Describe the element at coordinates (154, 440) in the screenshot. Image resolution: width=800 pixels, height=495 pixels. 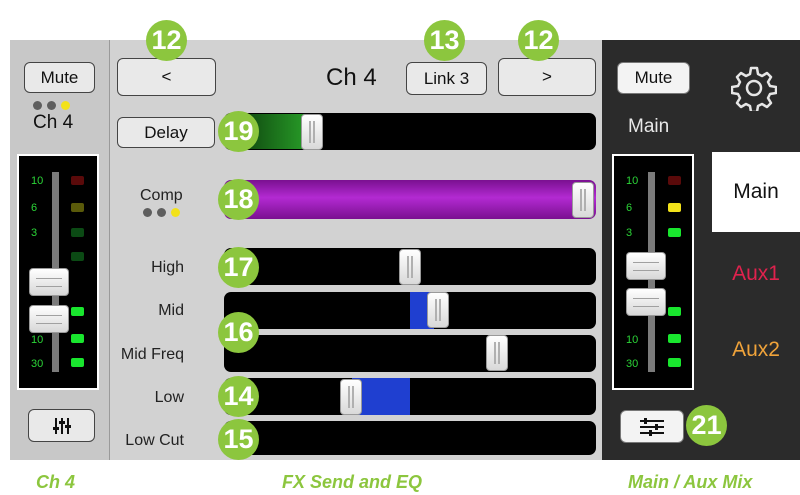
I see `eq-low-cut-label: Low Cut` at that location.